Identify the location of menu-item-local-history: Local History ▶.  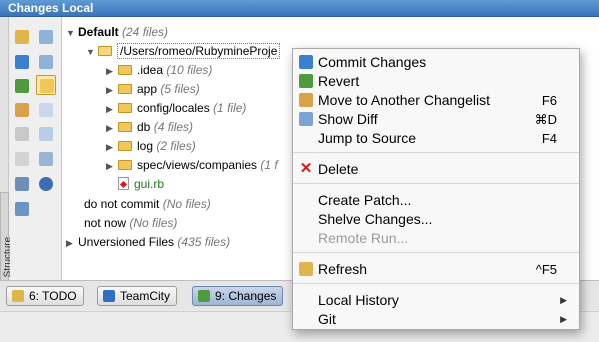
(436, 300).